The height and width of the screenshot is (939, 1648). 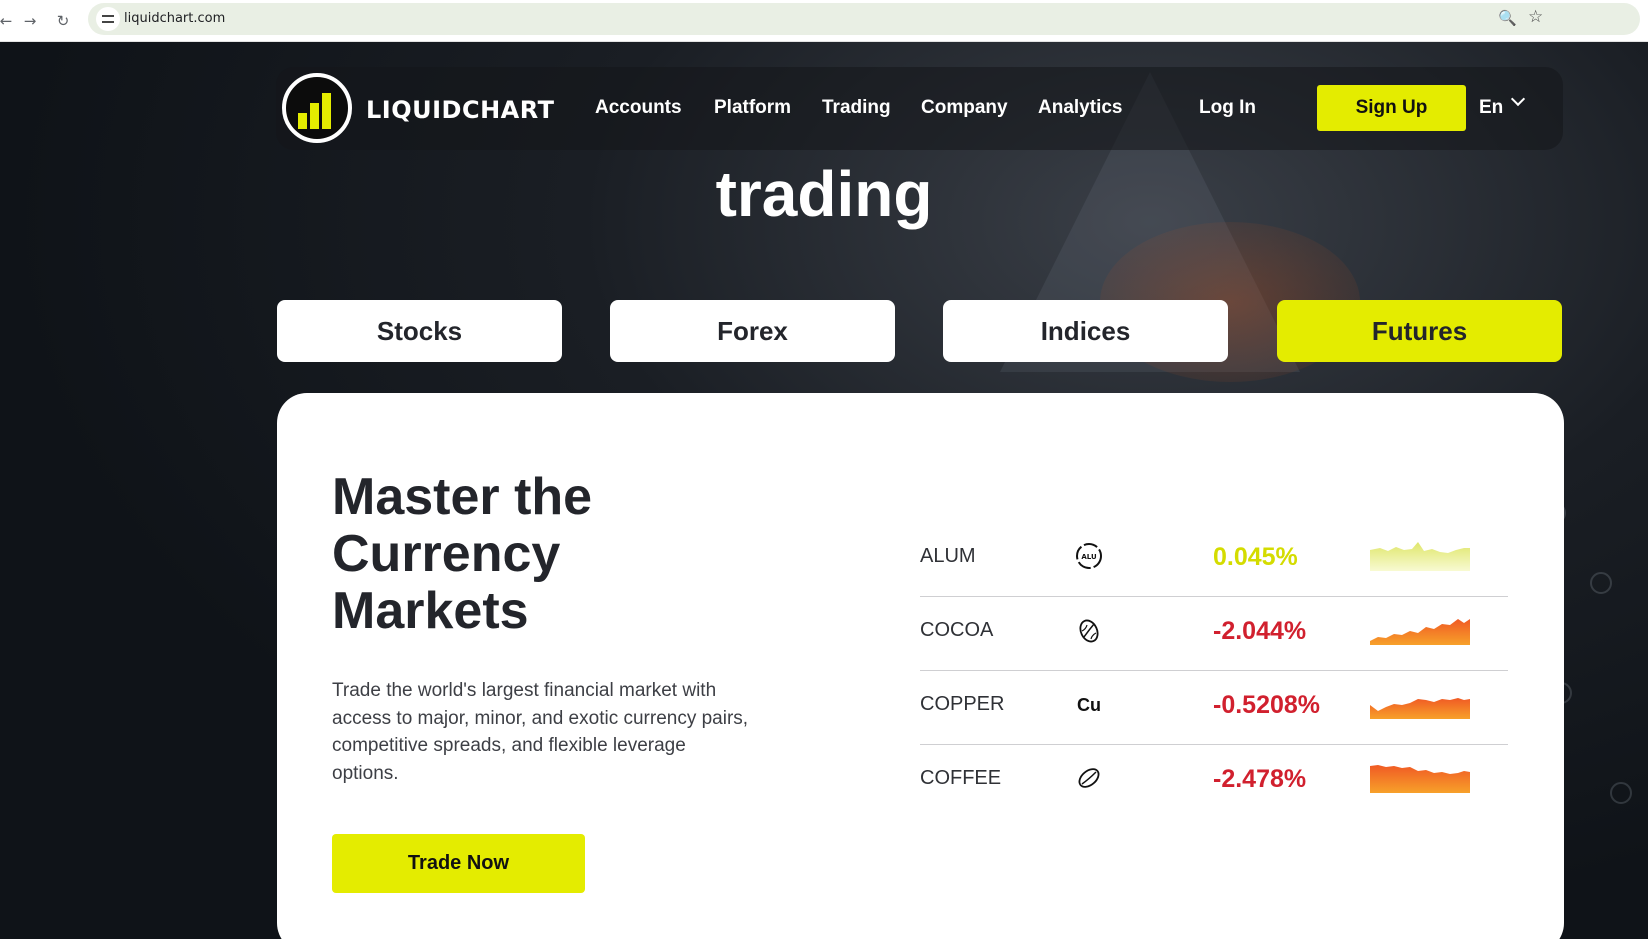 I want to click on liquidchart-logo-icon, so click(x=317, y=108).